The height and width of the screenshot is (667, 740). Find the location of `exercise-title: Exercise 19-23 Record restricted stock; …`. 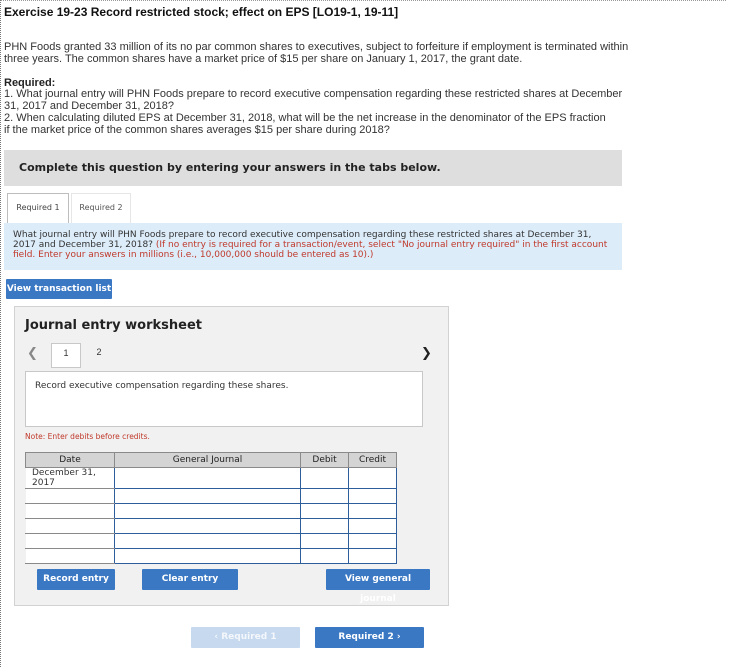

exercise-title: Exercise 19-23 Record restricted stock; … is located at coordinates (201, 12).